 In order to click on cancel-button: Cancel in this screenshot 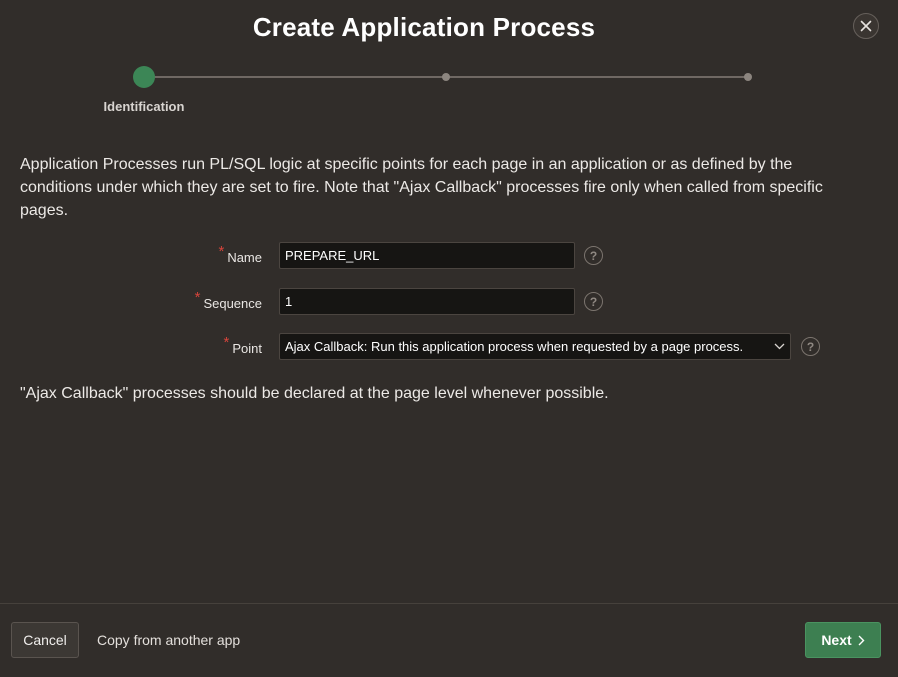, I will do `click(45, 640)`.